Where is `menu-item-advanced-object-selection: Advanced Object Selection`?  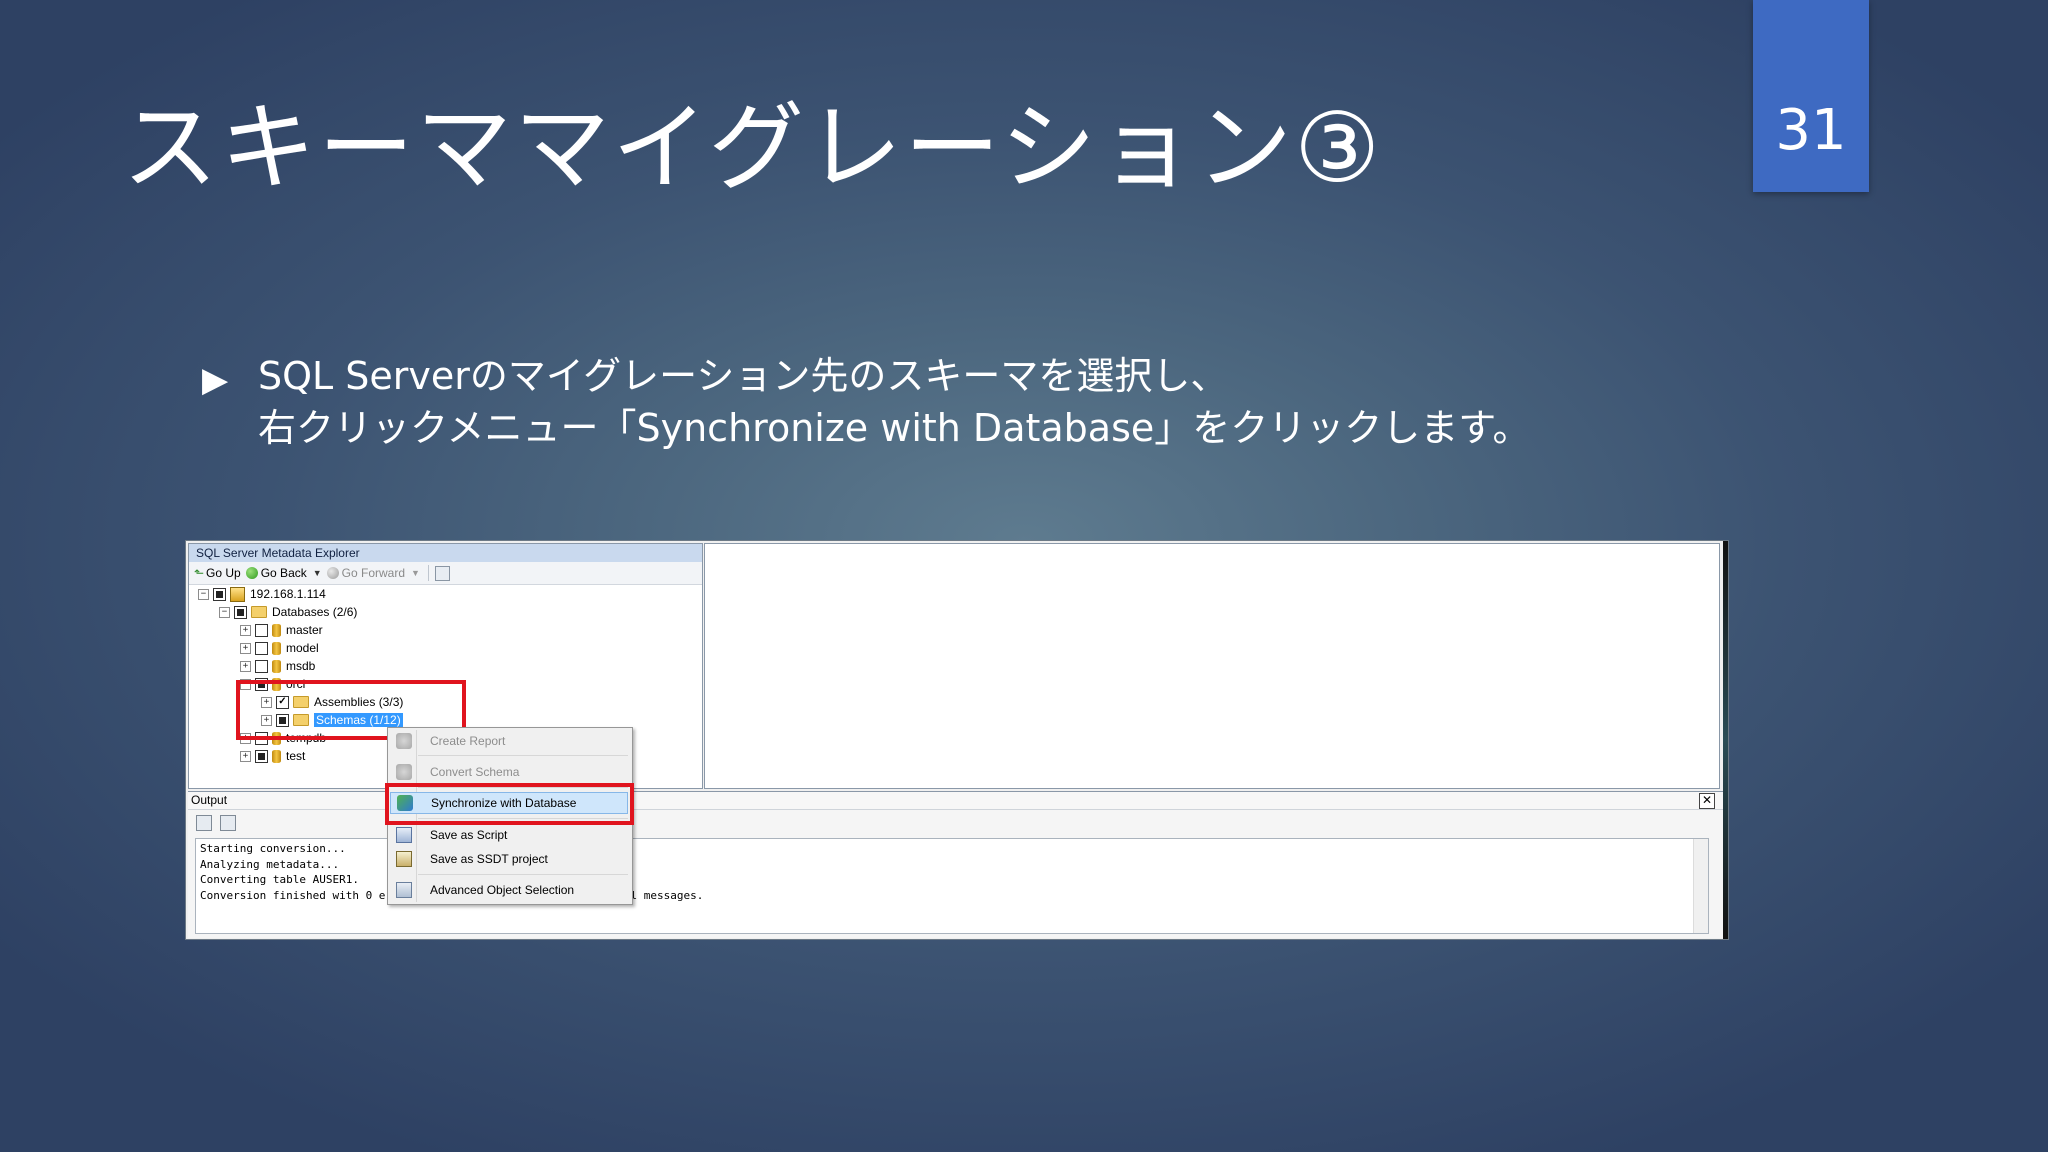
menu-item-advanced-object-selection: Advanced Object Selection is located at coordinates (509, 890).